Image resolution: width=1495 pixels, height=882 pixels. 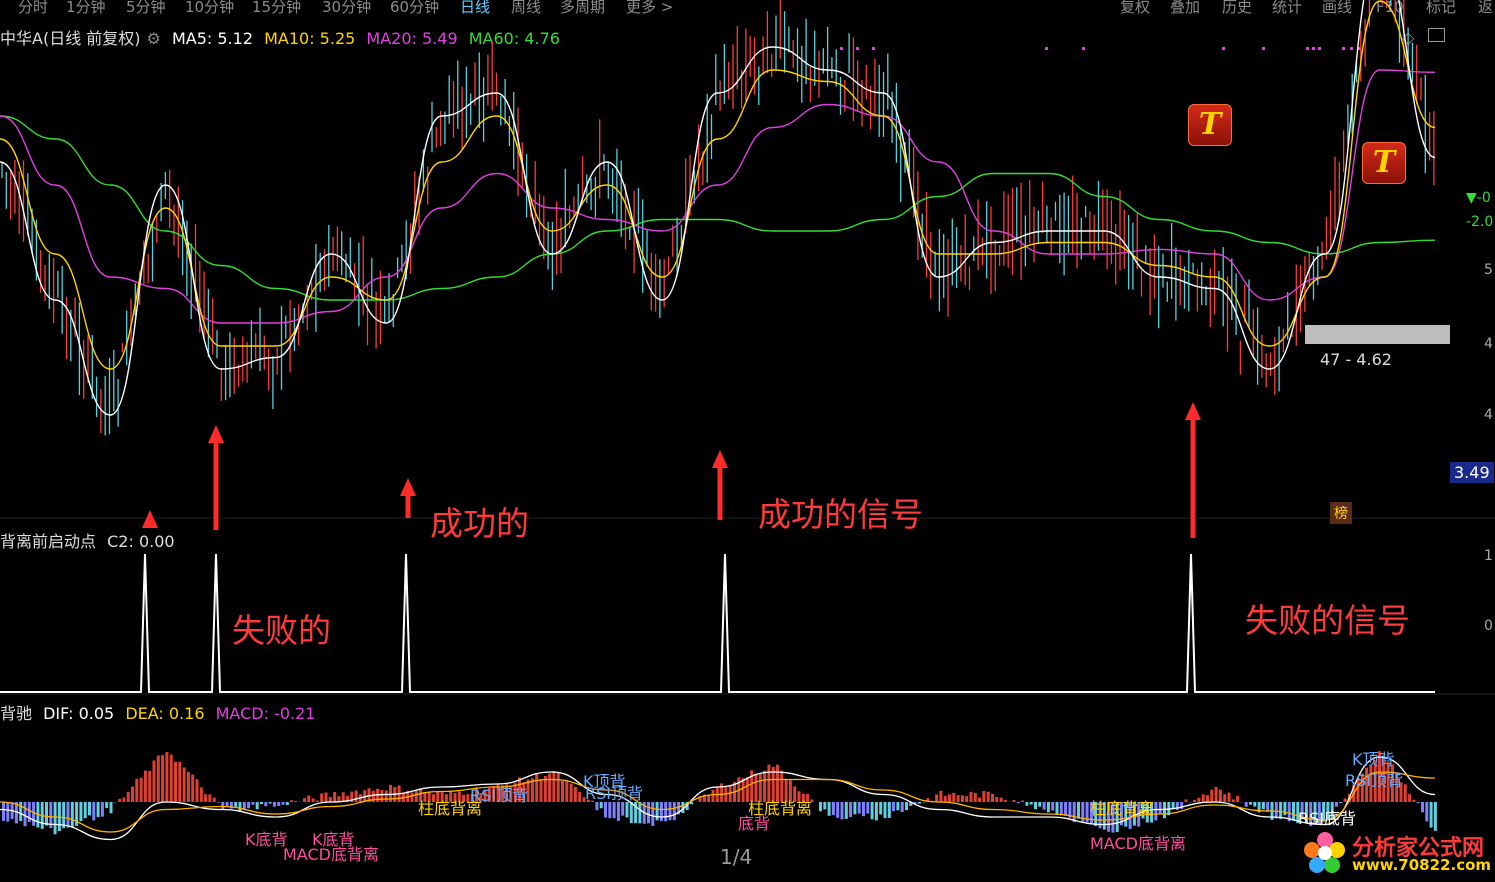 What do you see at coordinates (265, 713) in the screenshot?
I see `macd-label: MACD: -0.21` at bounding box center [265, 713].